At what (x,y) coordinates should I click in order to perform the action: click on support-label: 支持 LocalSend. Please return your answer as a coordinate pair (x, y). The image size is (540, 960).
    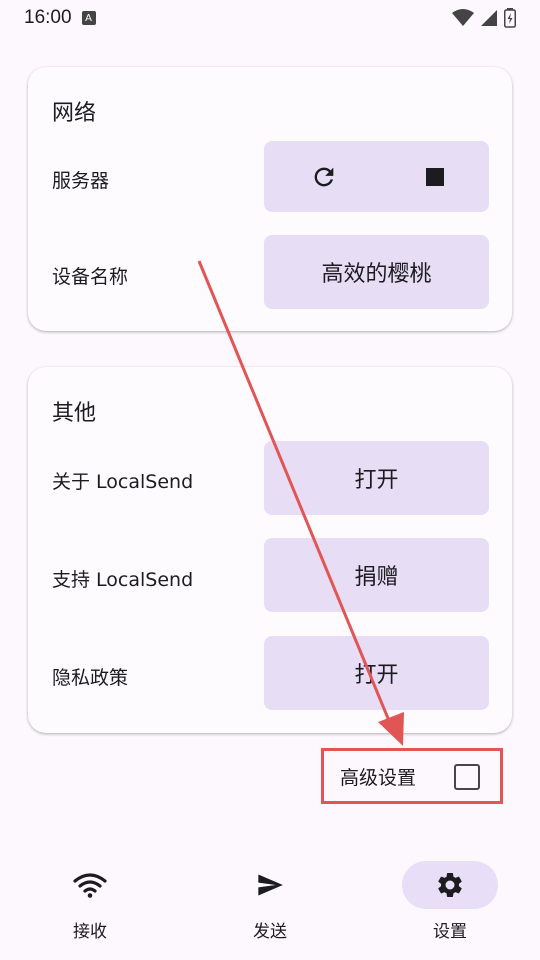
    Looking at the image, I should click on (123, 580).